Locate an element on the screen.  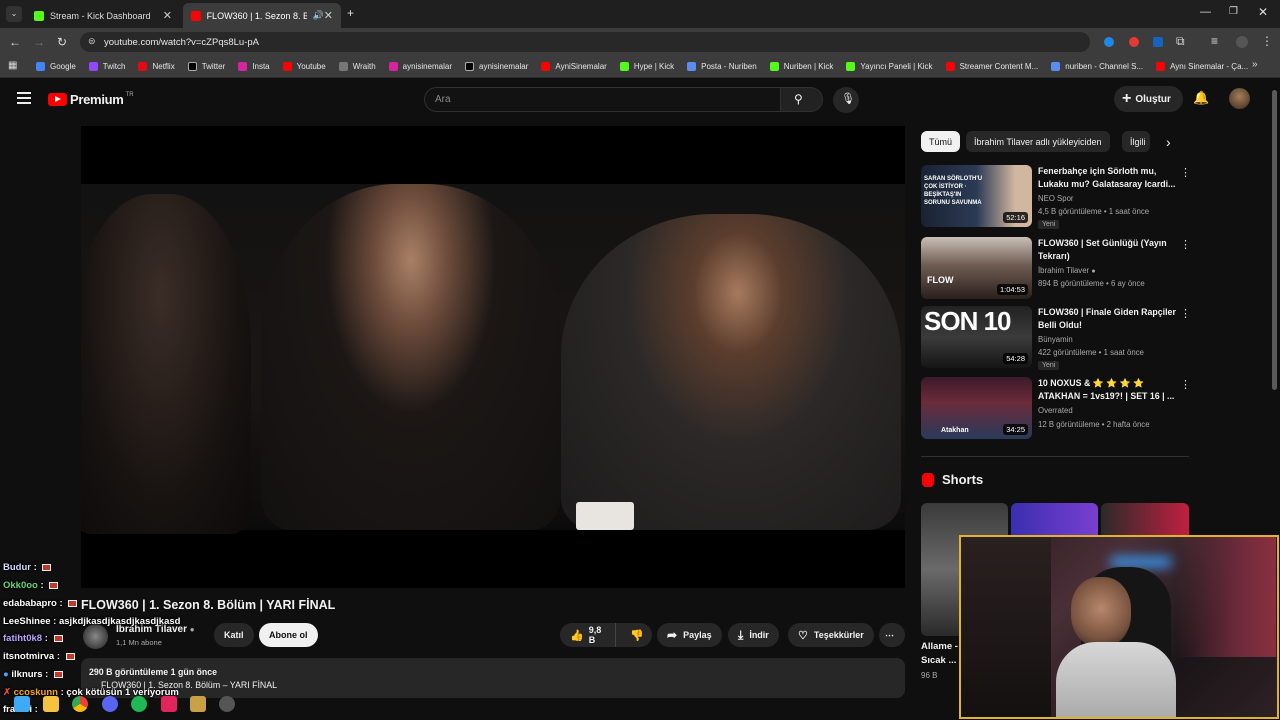
chip-all: Tümü is located at coordinates (941, 141).